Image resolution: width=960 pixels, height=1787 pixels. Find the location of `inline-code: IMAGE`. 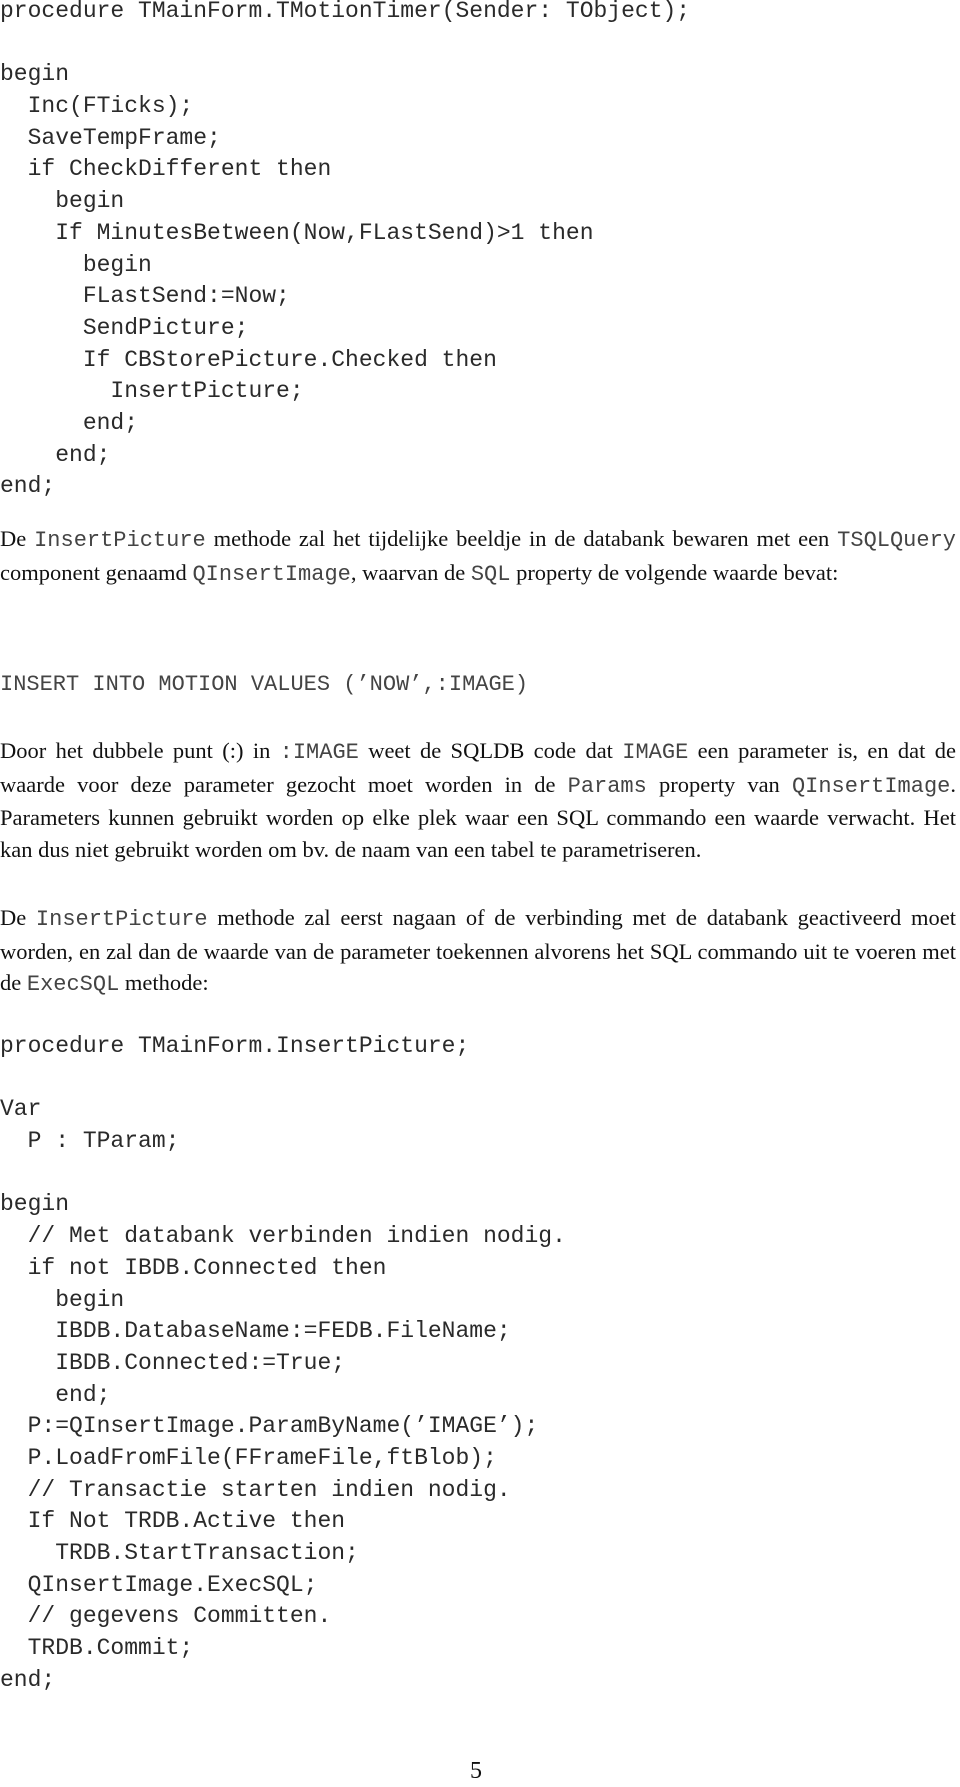

inline-code: IMAGE is located at coordinates (655, 752).